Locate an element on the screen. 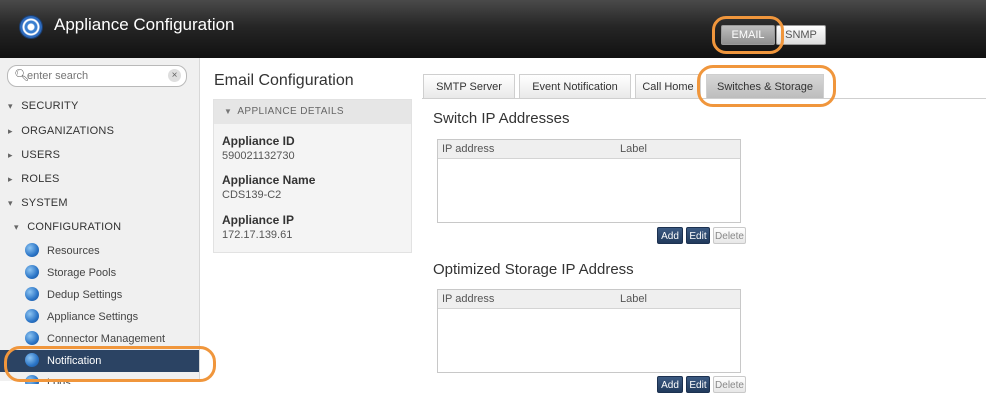 This screenshot has width=986, height=394. sidebar-item-organizations: ▸ ORGANIZATIONS is located at coordinates (103, 131).